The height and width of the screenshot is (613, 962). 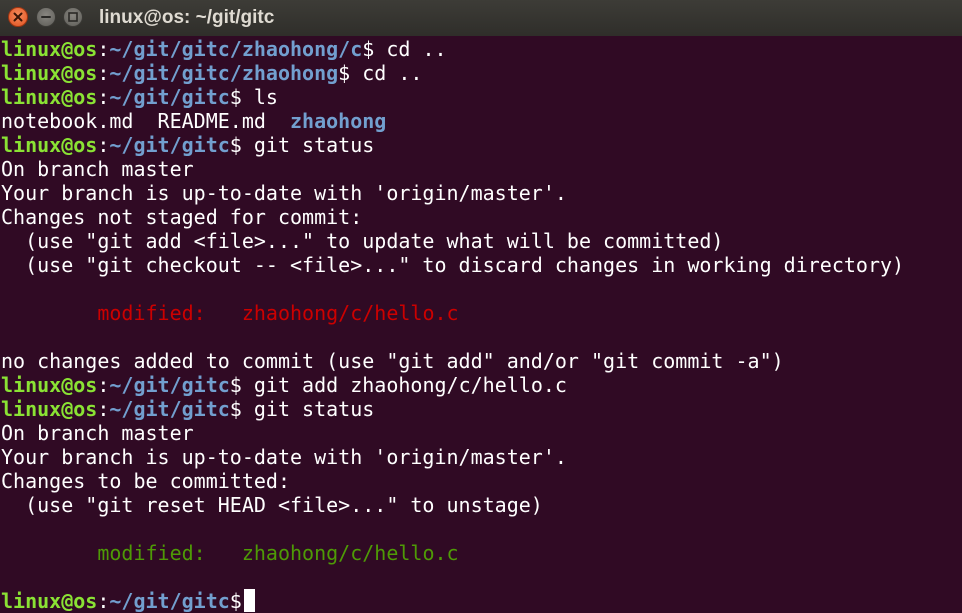 I want to click on prompt-line: linux@os:~/git/gitc$ ls, so click(x=139, y=97).